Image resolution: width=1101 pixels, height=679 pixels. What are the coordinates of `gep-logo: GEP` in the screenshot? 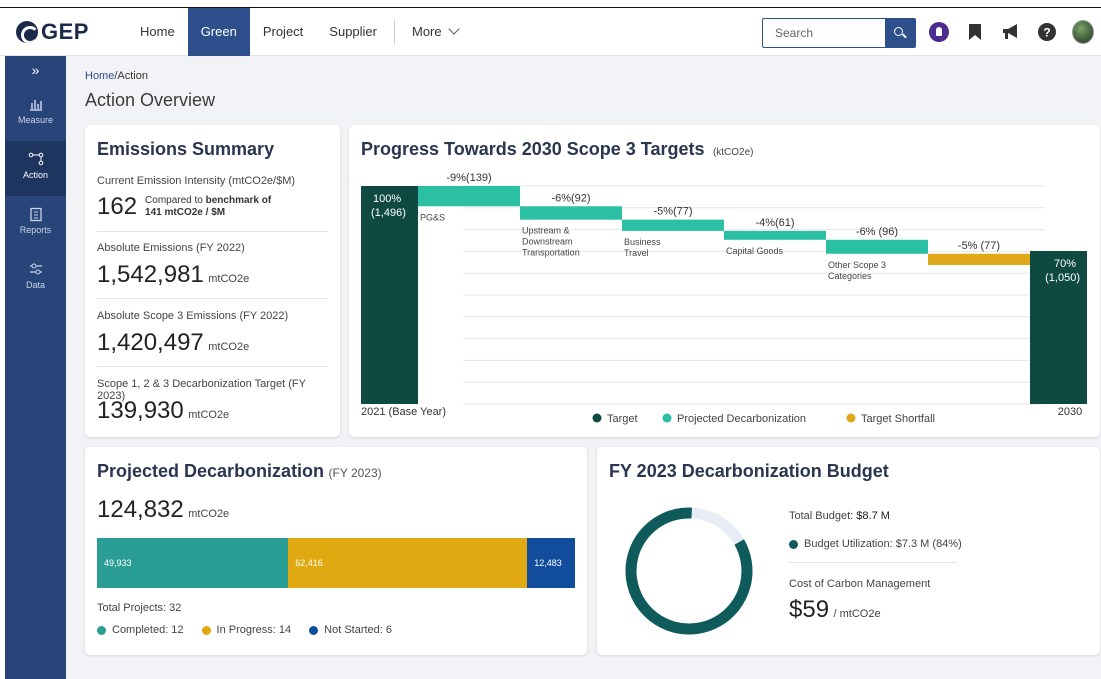 It's located at (52, 32).